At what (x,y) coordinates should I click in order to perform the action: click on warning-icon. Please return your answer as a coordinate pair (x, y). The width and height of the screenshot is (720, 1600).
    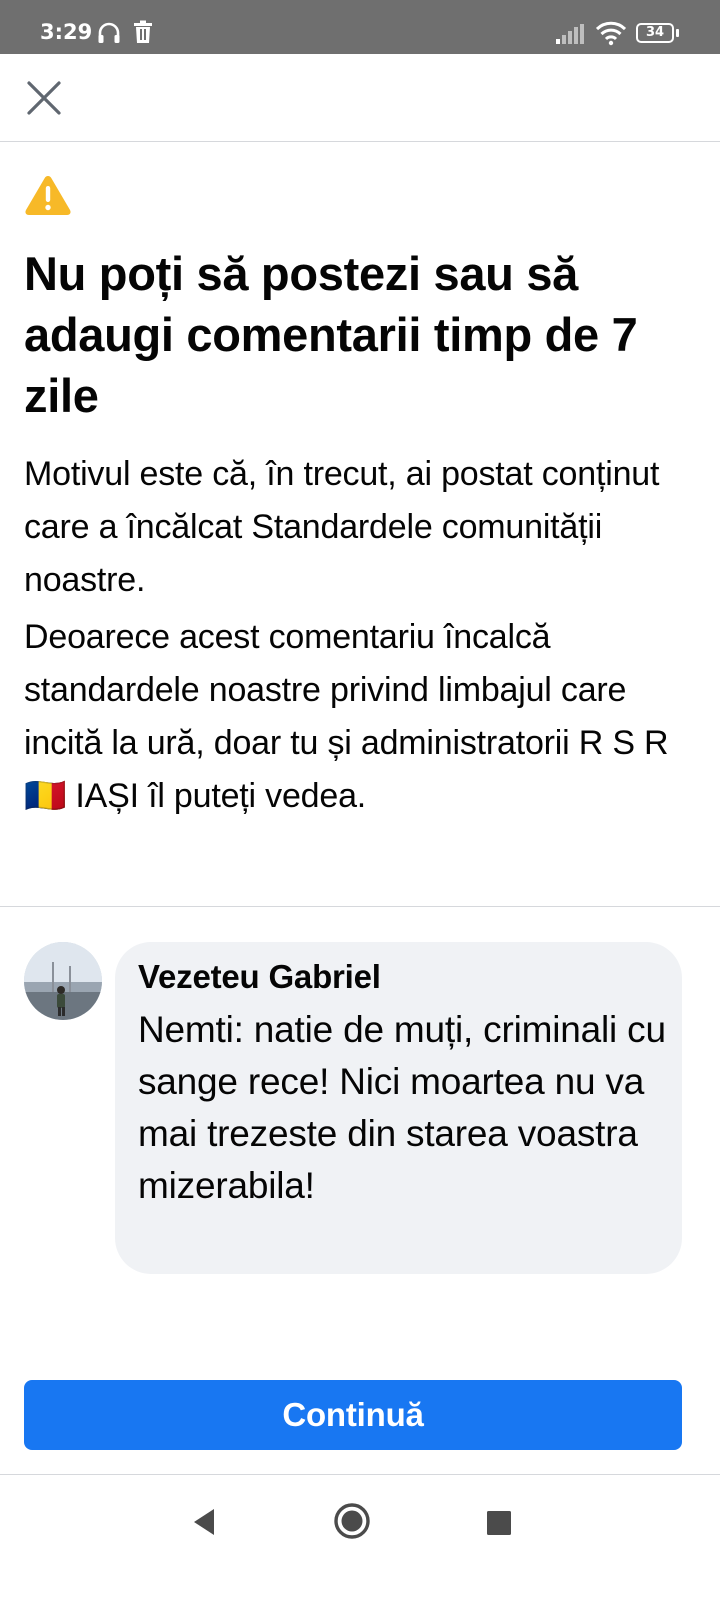
    Looking at the image, I should click on (48, 197).